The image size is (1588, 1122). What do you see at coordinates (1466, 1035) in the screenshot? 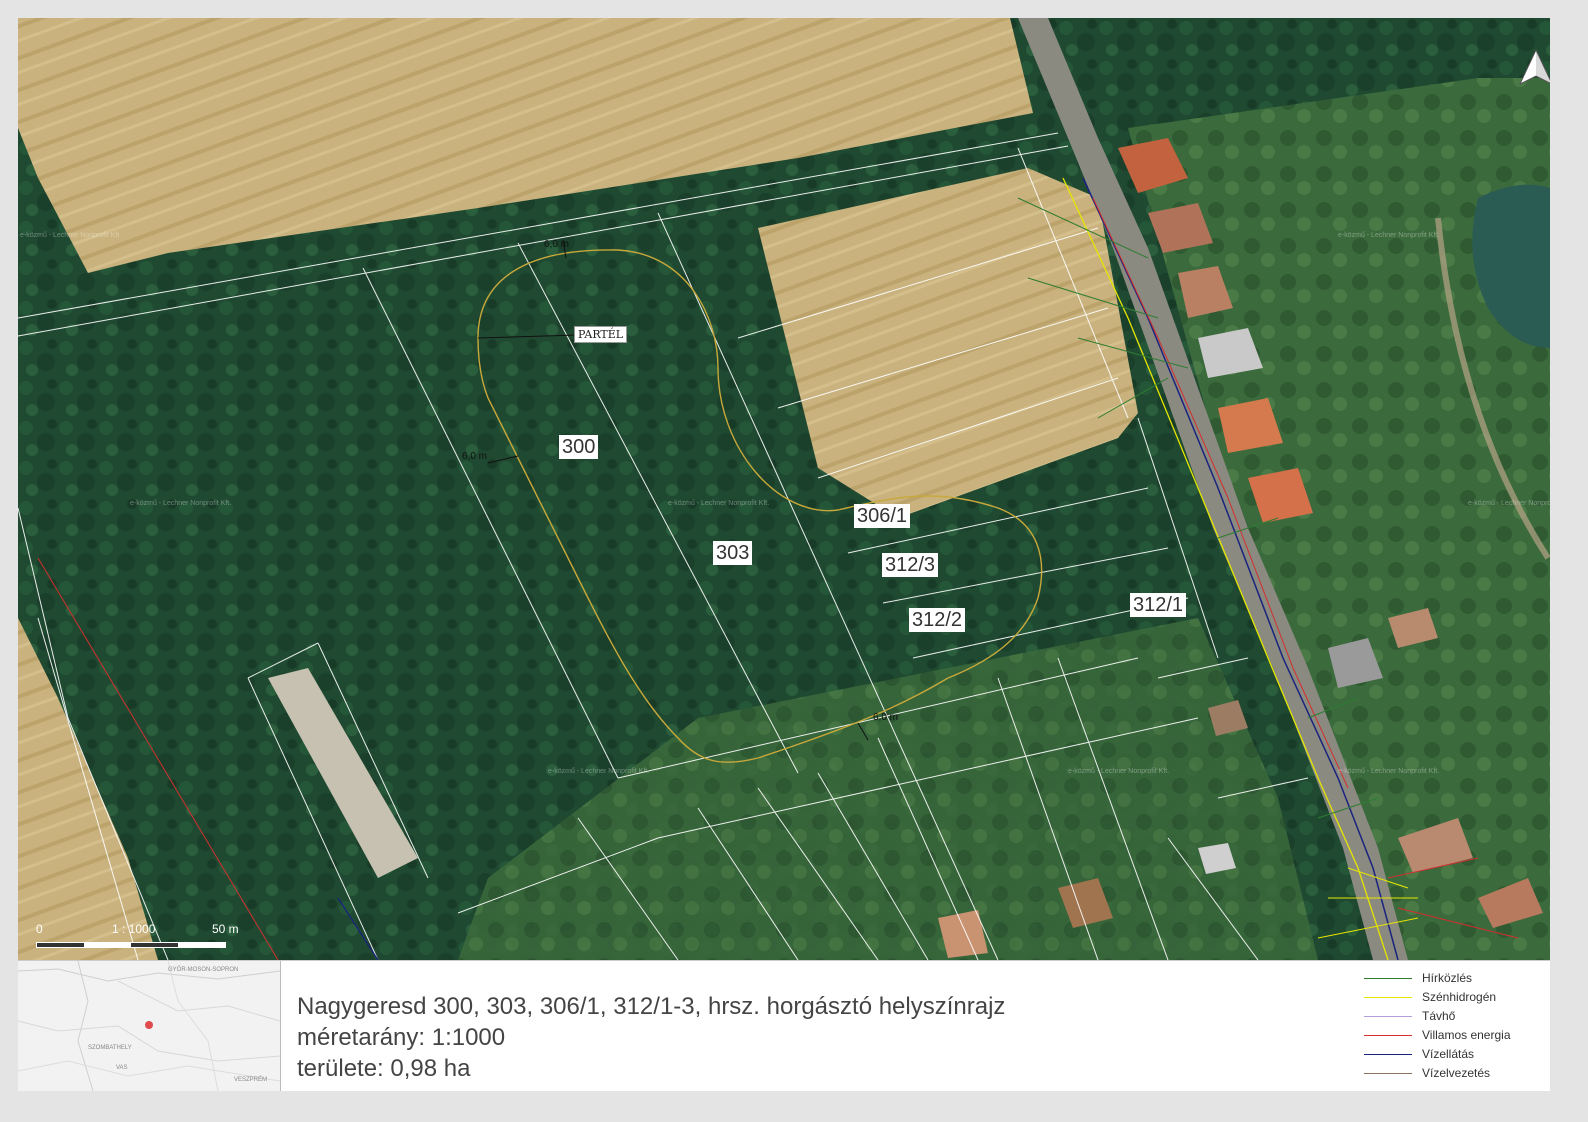
I see `legend-label: Villamos energia` at bounding box center [1466, 1035].